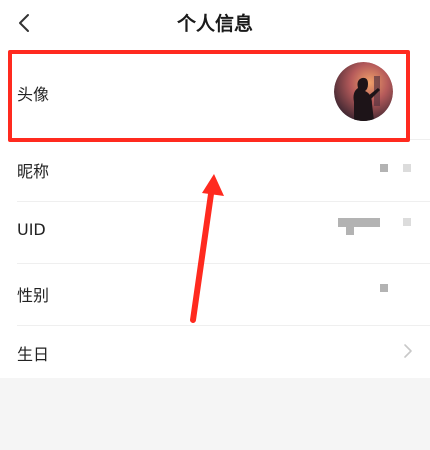 Image resolution: width=430 pixels, height=450 pixels. I want to click on gender-row: 性别, so click(215, 295).